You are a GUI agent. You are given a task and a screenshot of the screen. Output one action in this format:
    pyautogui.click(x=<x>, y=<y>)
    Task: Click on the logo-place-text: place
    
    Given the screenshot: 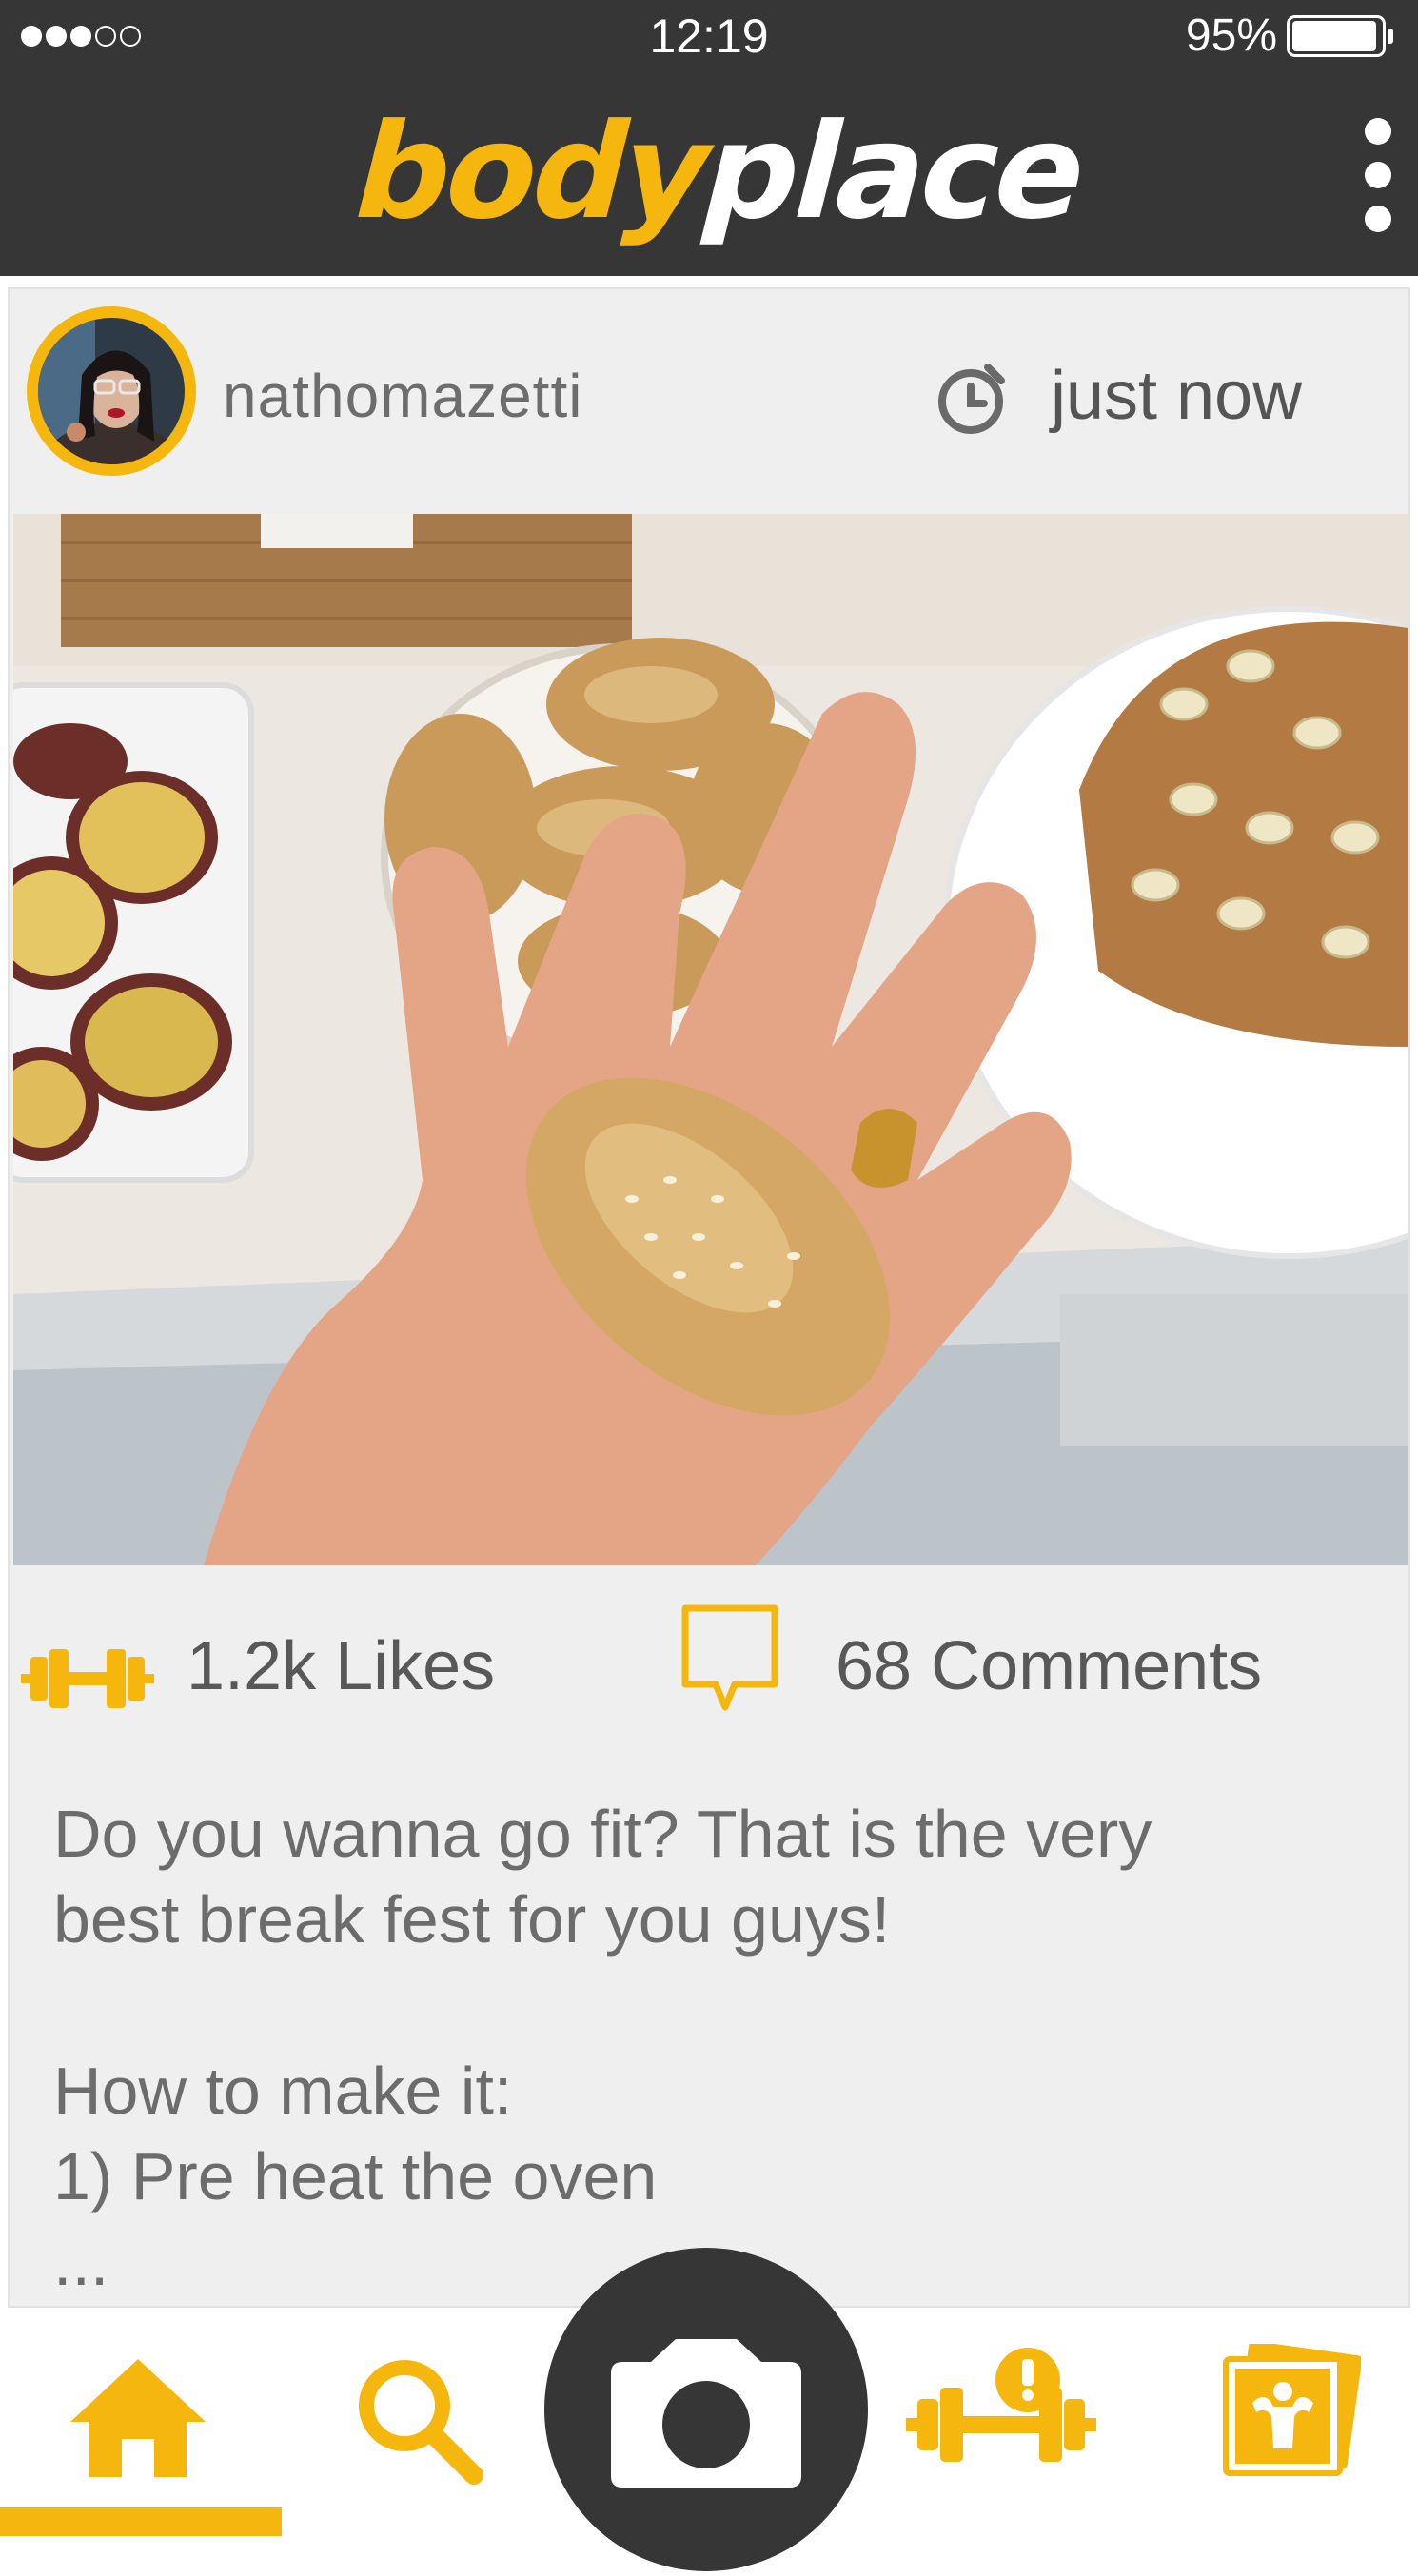 What is the action you would take?
    pyautogui.click(x=895, y=179)
    